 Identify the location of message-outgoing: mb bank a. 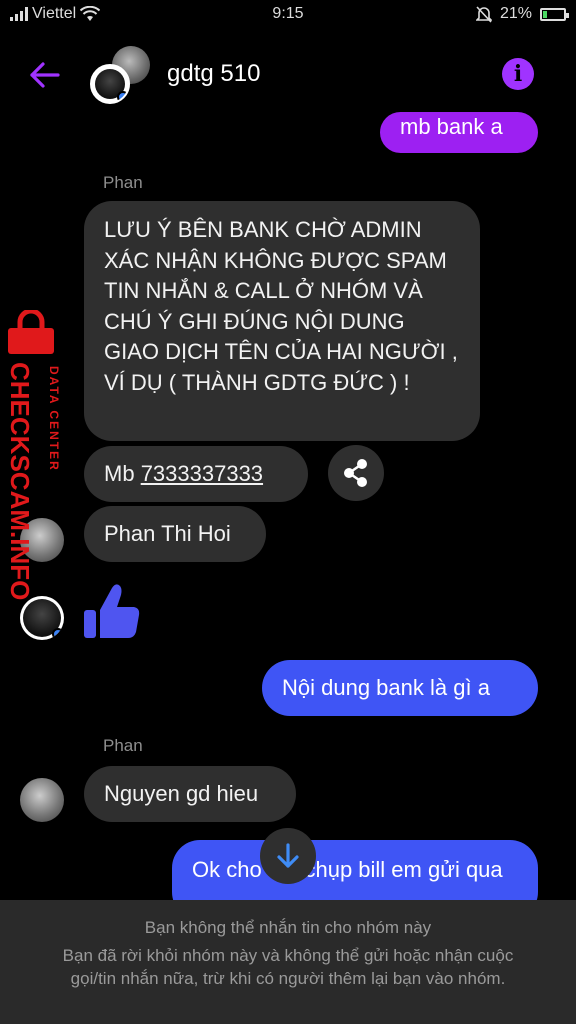
(459, 132).